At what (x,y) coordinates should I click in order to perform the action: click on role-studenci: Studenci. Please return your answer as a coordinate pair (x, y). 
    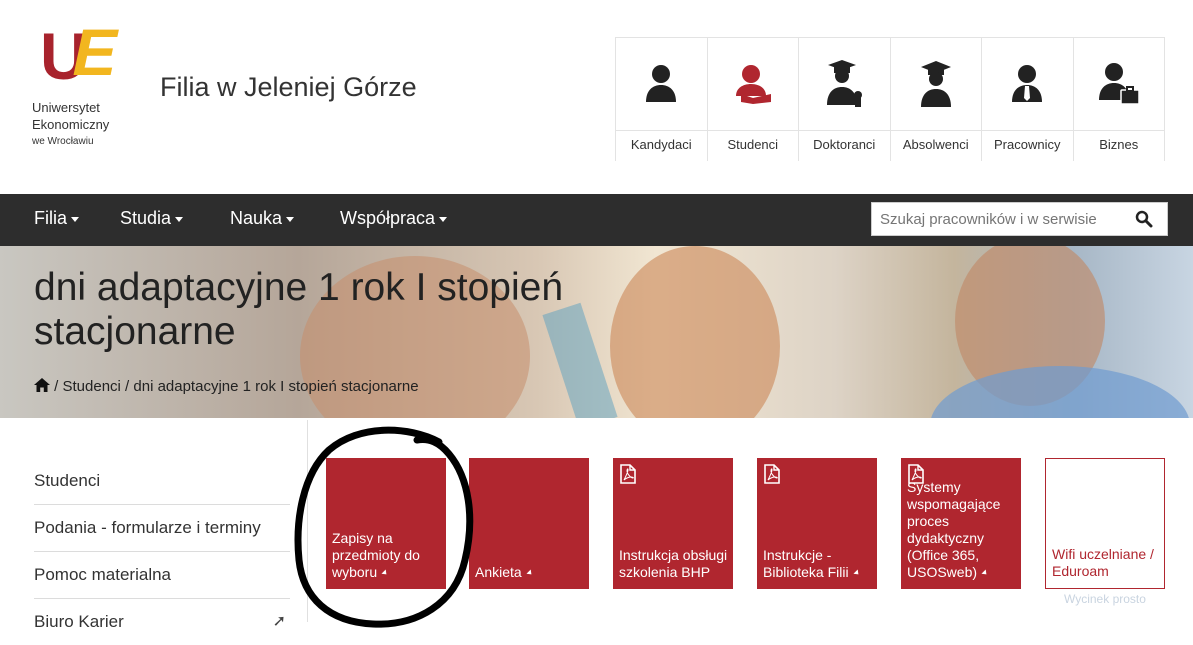
    Looking at the image, I should click on (752, 99).